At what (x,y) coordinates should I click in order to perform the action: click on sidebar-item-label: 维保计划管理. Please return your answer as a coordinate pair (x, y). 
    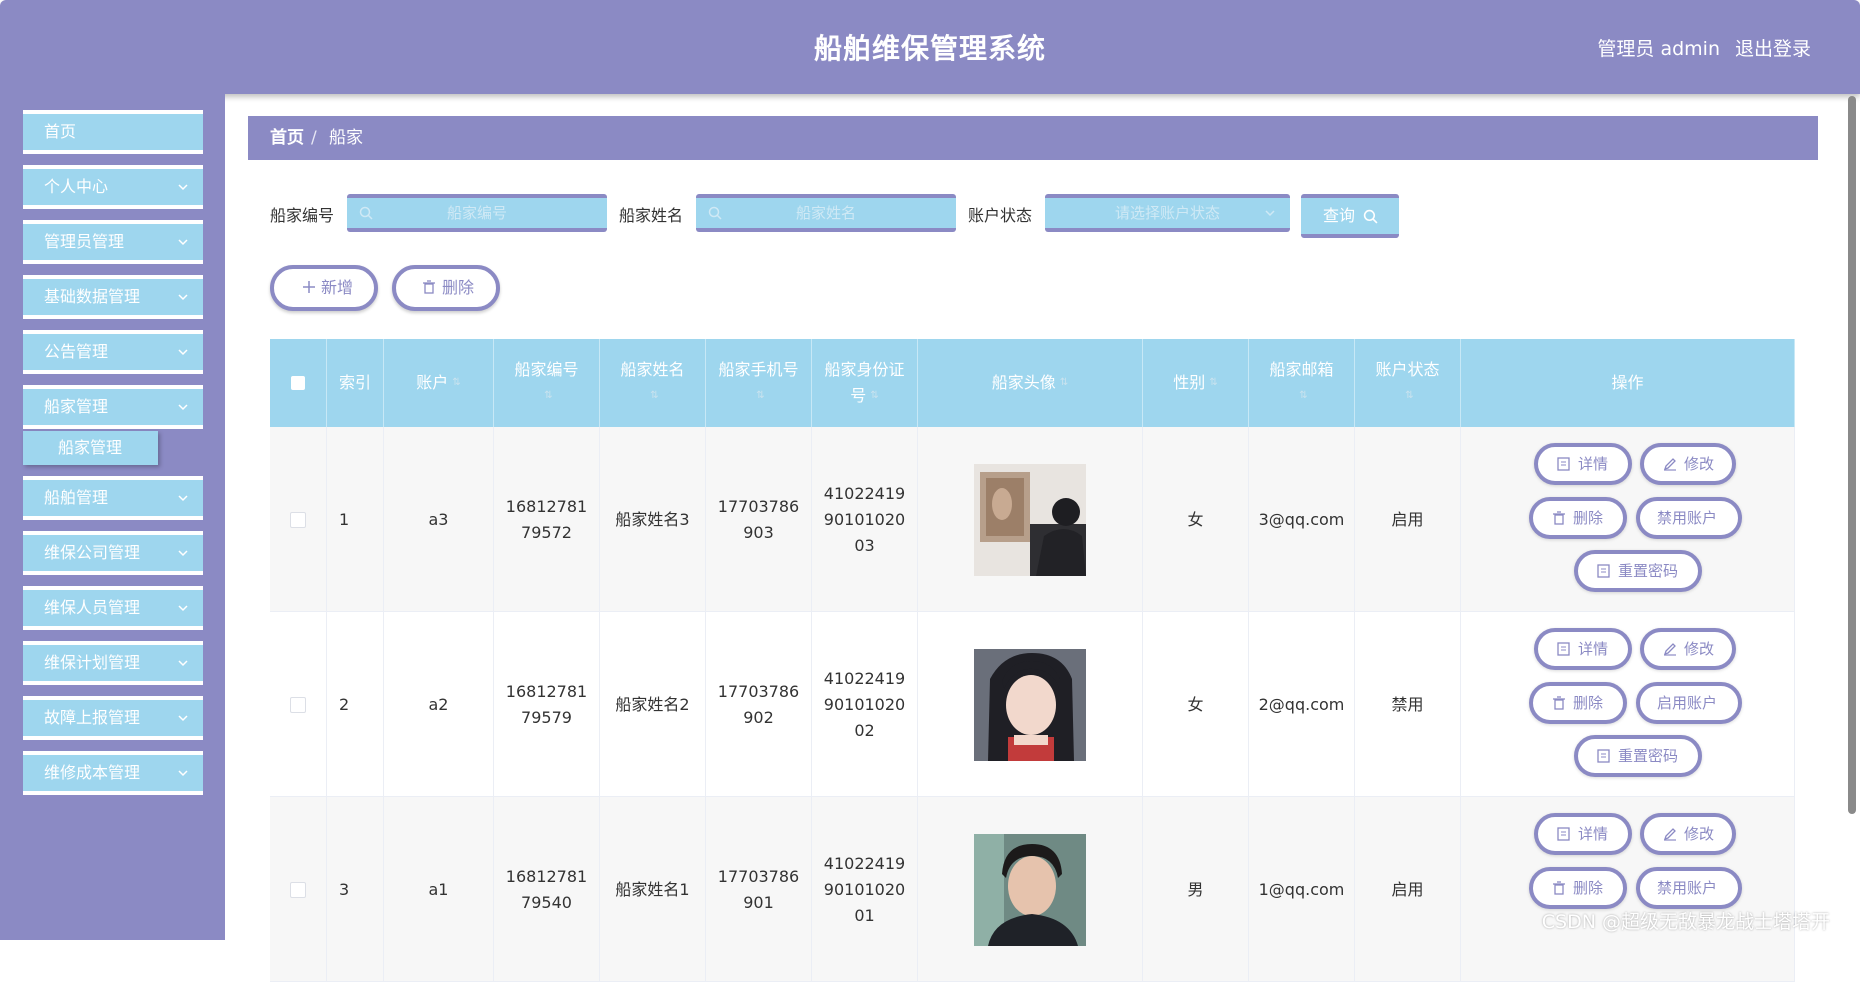
    Looking at the image, I should click on (92, 662).